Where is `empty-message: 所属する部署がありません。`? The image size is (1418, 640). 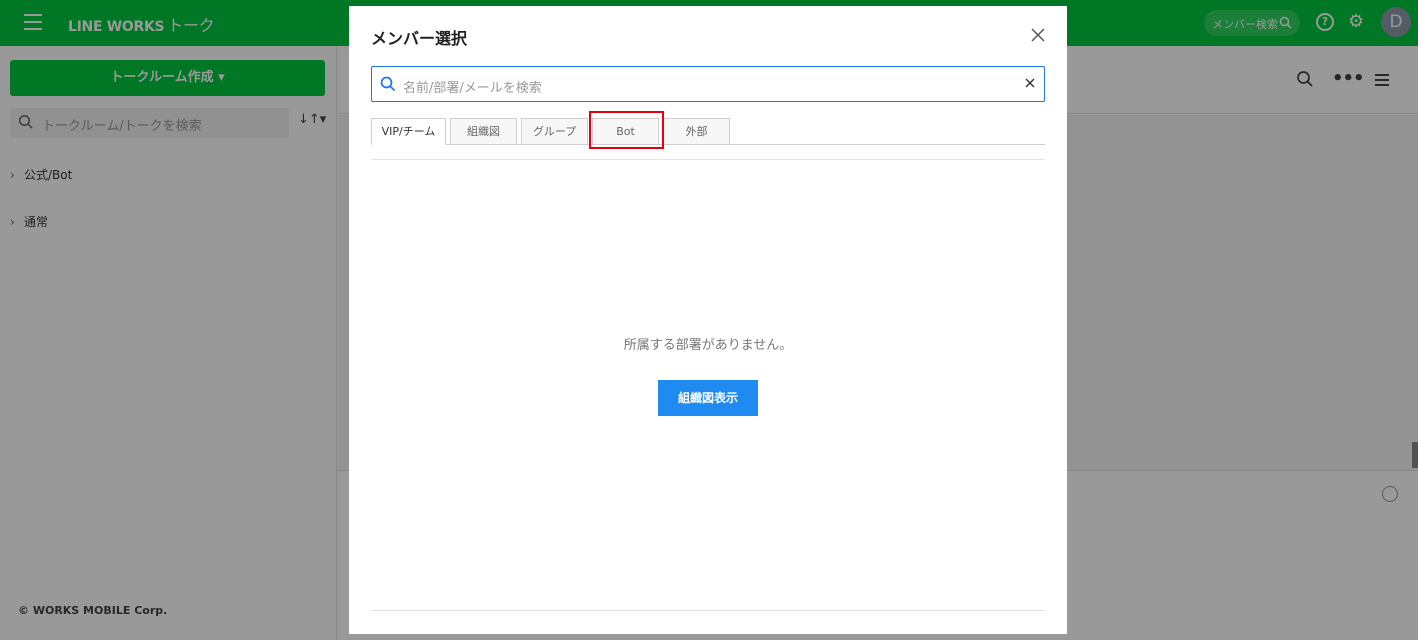
empty-message: 所属する部署がありません。 is located at coordinates (708, 345).